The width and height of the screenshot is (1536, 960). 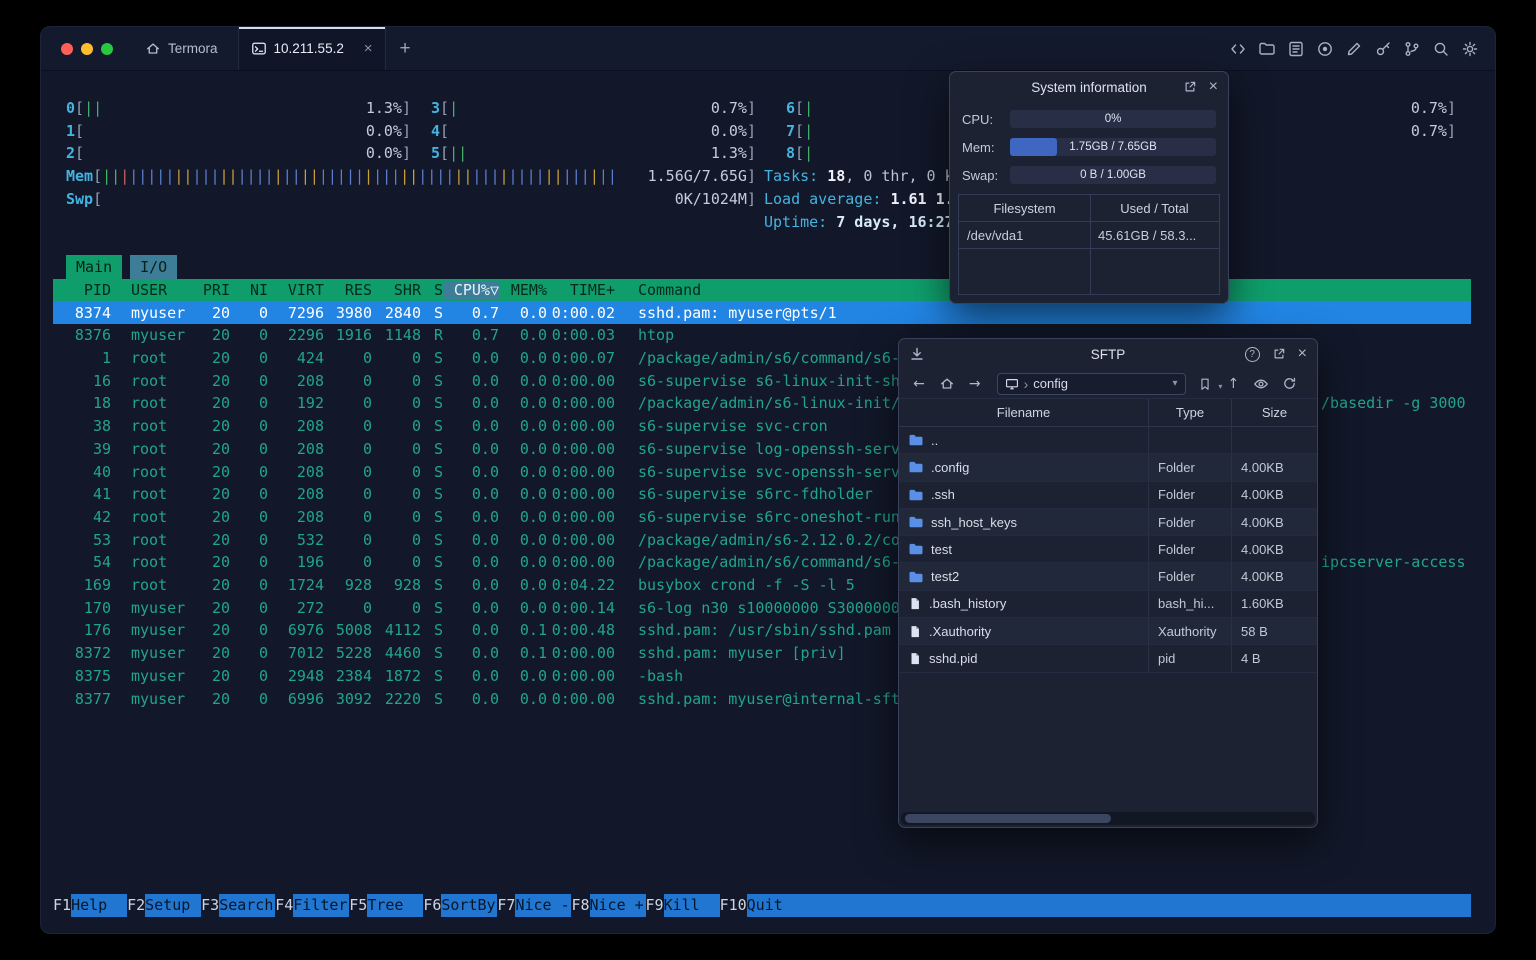 I want to click on fkey-label-f7: Nice -, so click(x=543, y=905).